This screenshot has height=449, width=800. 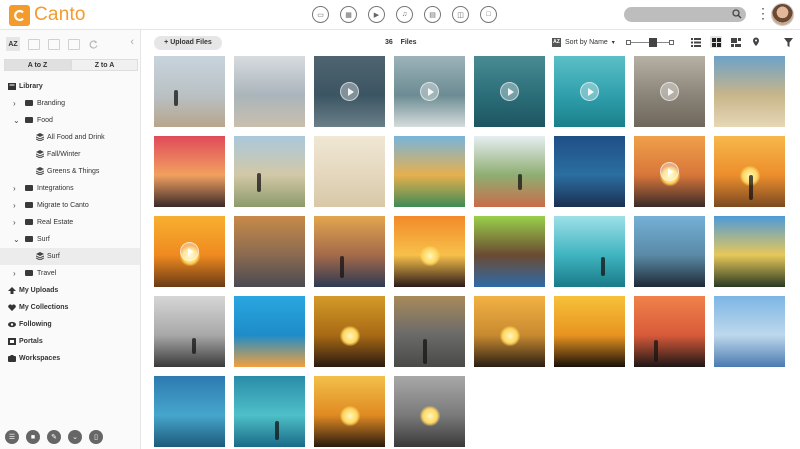 What do you see at coordinates (488, 14) in the screenshot?
I see `other-file-icon: □` at bounding box center [488, 14].